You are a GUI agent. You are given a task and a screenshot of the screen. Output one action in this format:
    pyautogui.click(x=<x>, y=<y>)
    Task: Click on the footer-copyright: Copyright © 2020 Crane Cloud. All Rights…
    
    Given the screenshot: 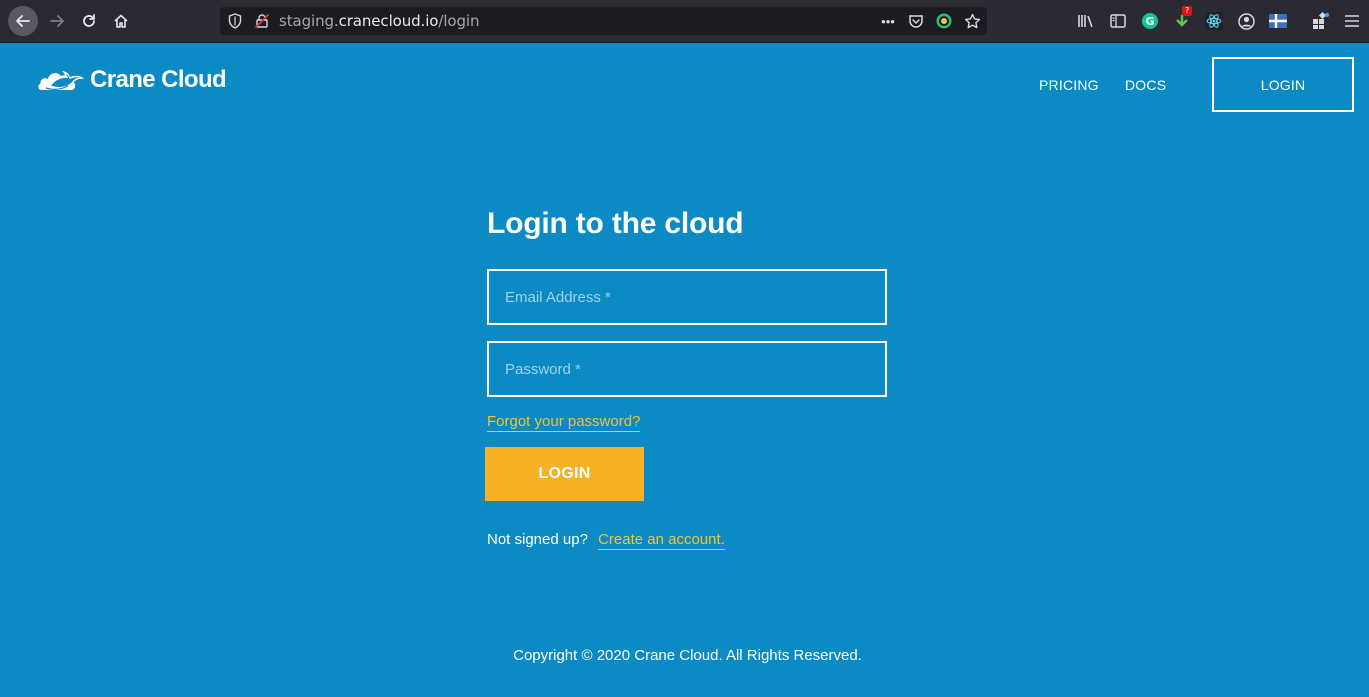 What is the action you would take?
    pyautogui.click(x=687, y=655)
    